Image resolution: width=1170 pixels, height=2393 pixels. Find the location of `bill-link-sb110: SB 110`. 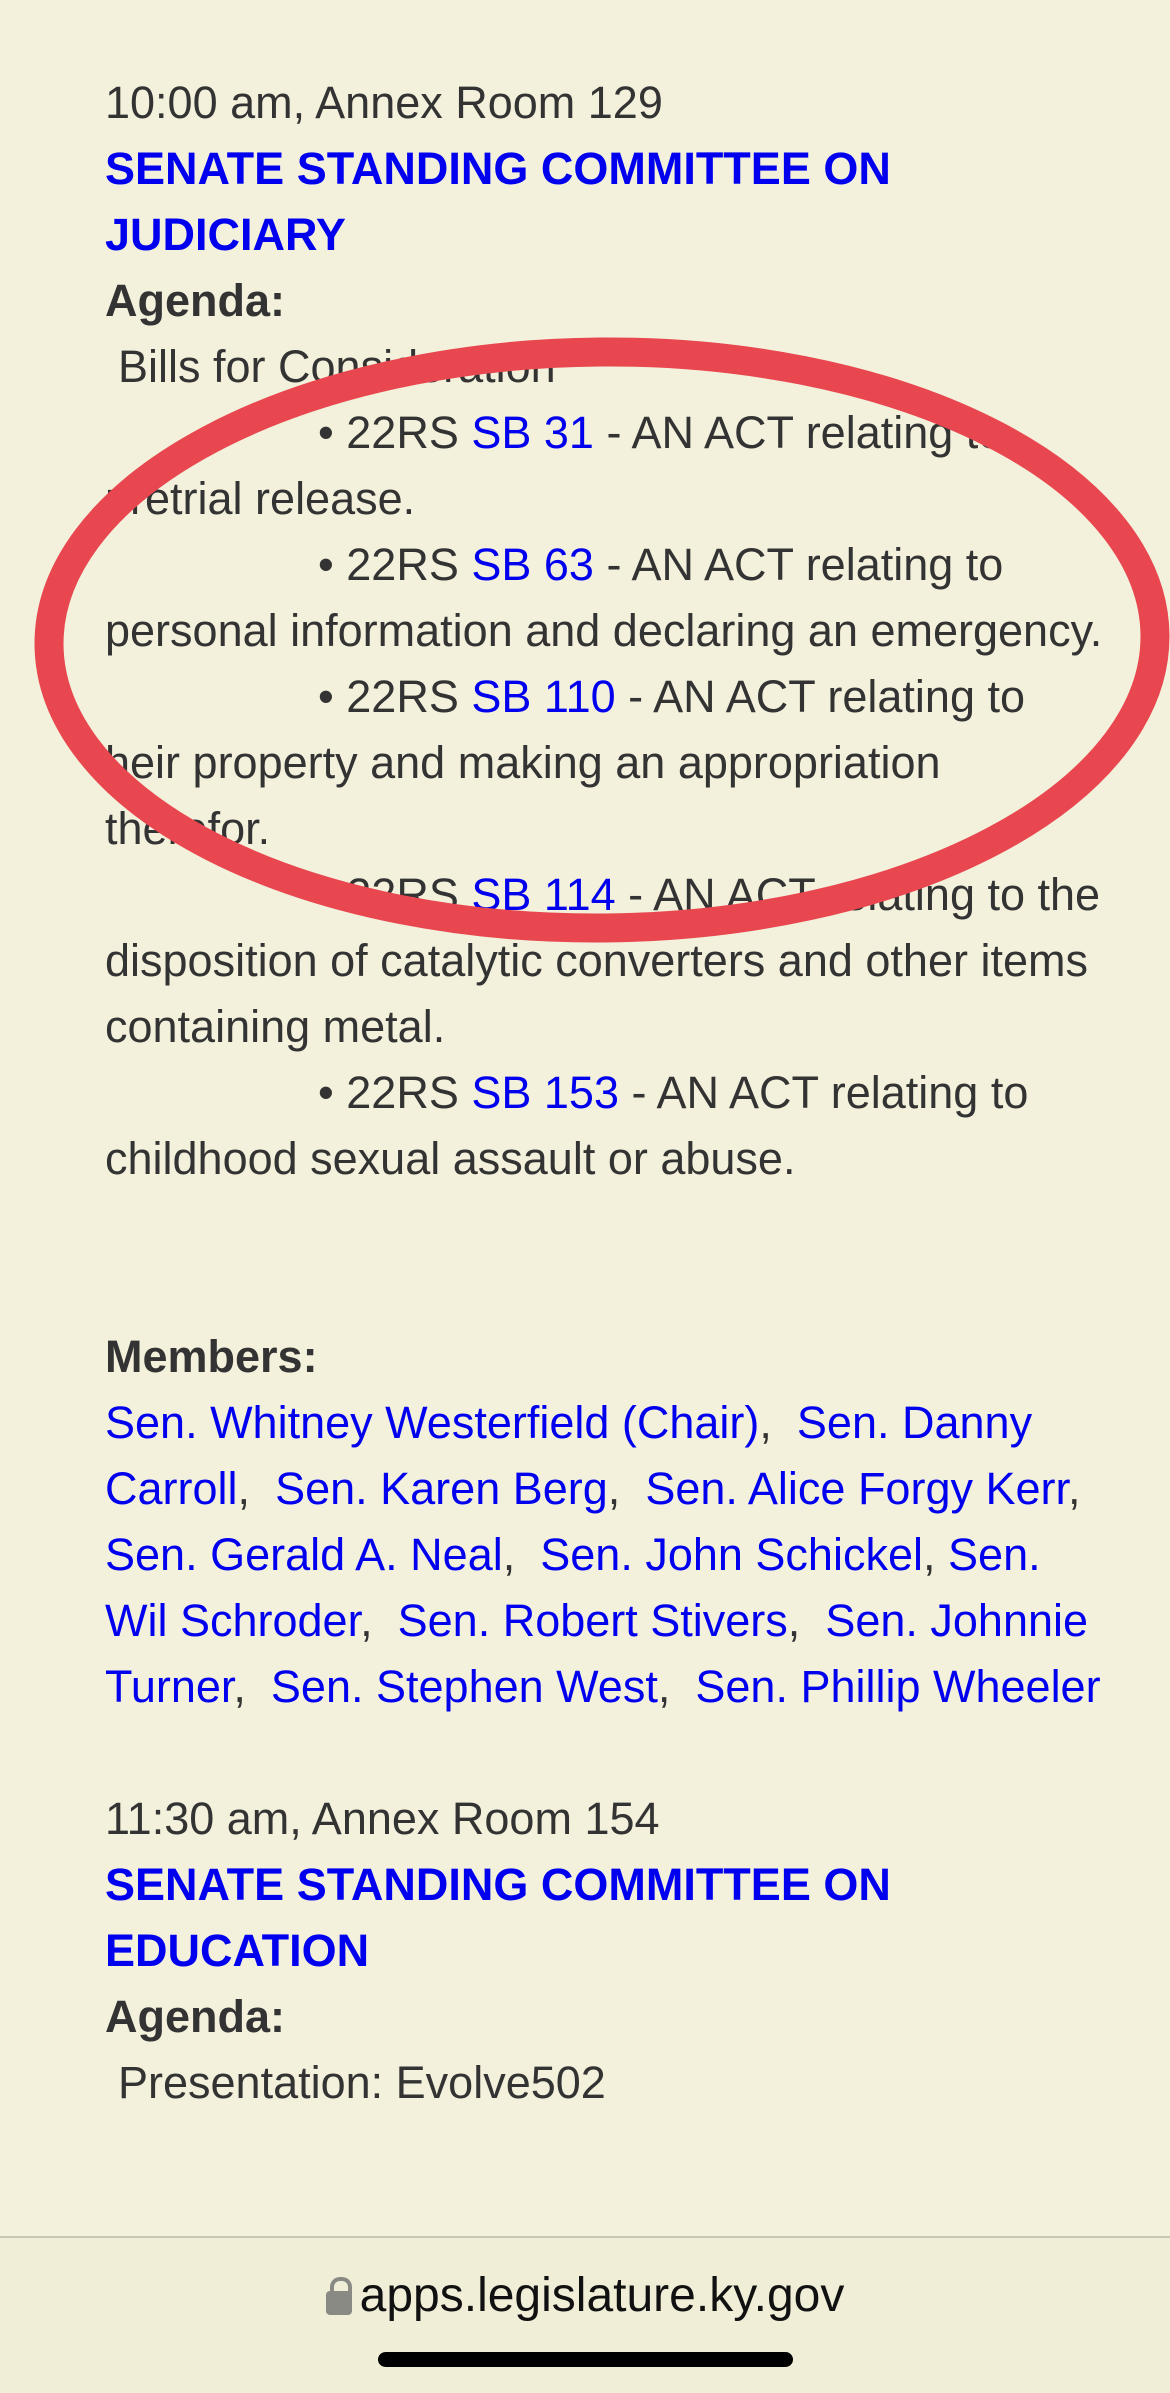

bill-link-sb110: SB 110 is located at coordinates (543, 696).